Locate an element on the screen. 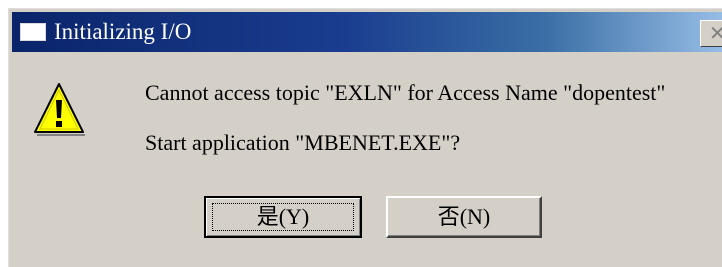 This screenshot has width=722, height=267. warning-icon is located at coordinates (59, 109).